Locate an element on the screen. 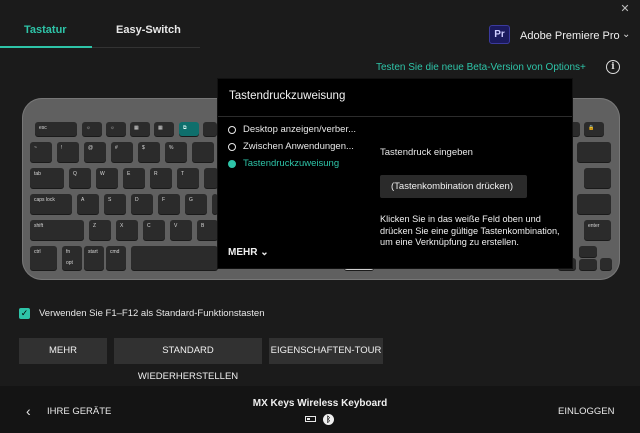 This screenshot has width=640, height=433. login-button: EINLOGGEN is located at coordinates (586, 411).